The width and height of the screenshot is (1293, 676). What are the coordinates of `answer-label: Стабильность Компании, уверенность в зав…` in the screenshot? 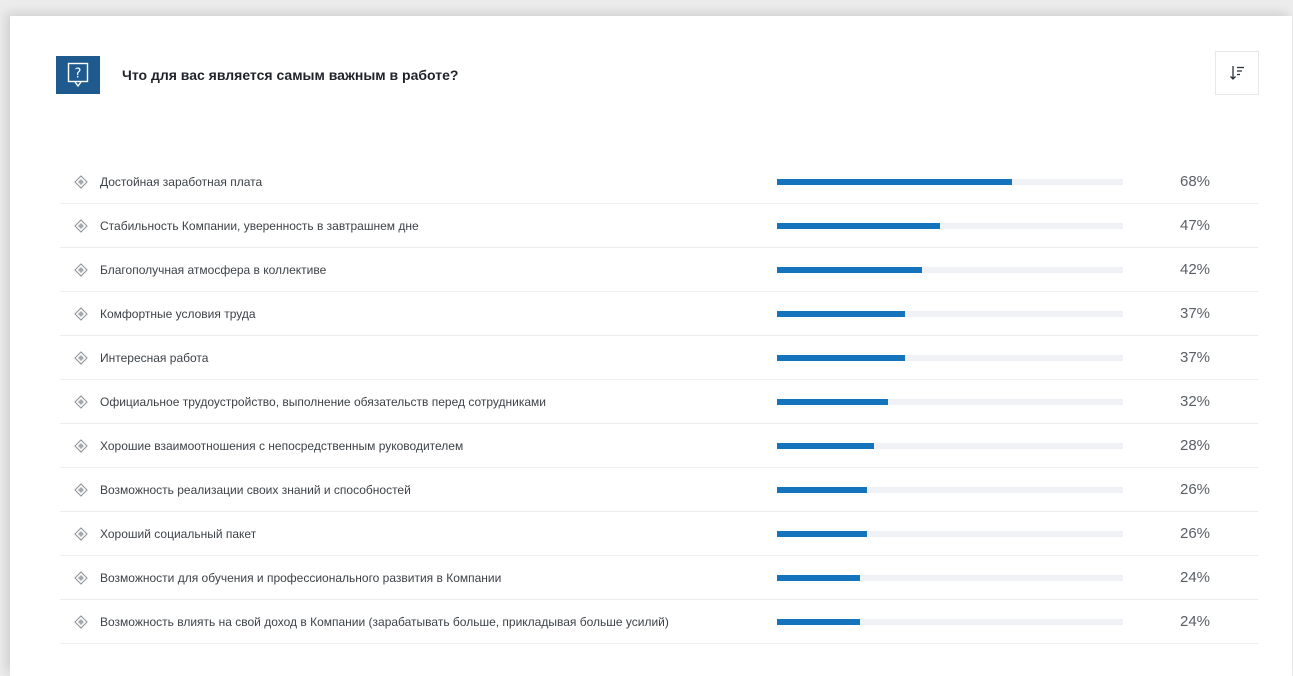 It's located at (259, 226).